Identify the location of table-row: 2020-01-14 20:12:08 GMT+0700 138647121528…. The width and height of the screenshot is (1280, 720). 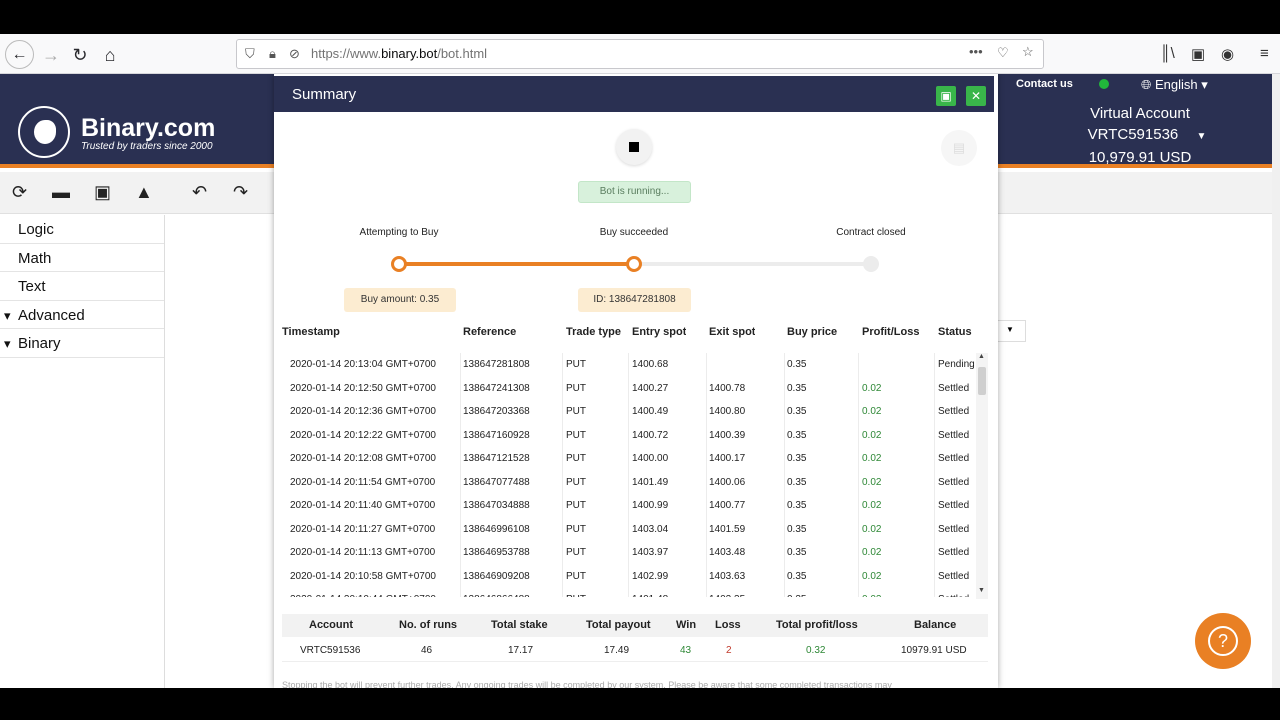
(631, 459).